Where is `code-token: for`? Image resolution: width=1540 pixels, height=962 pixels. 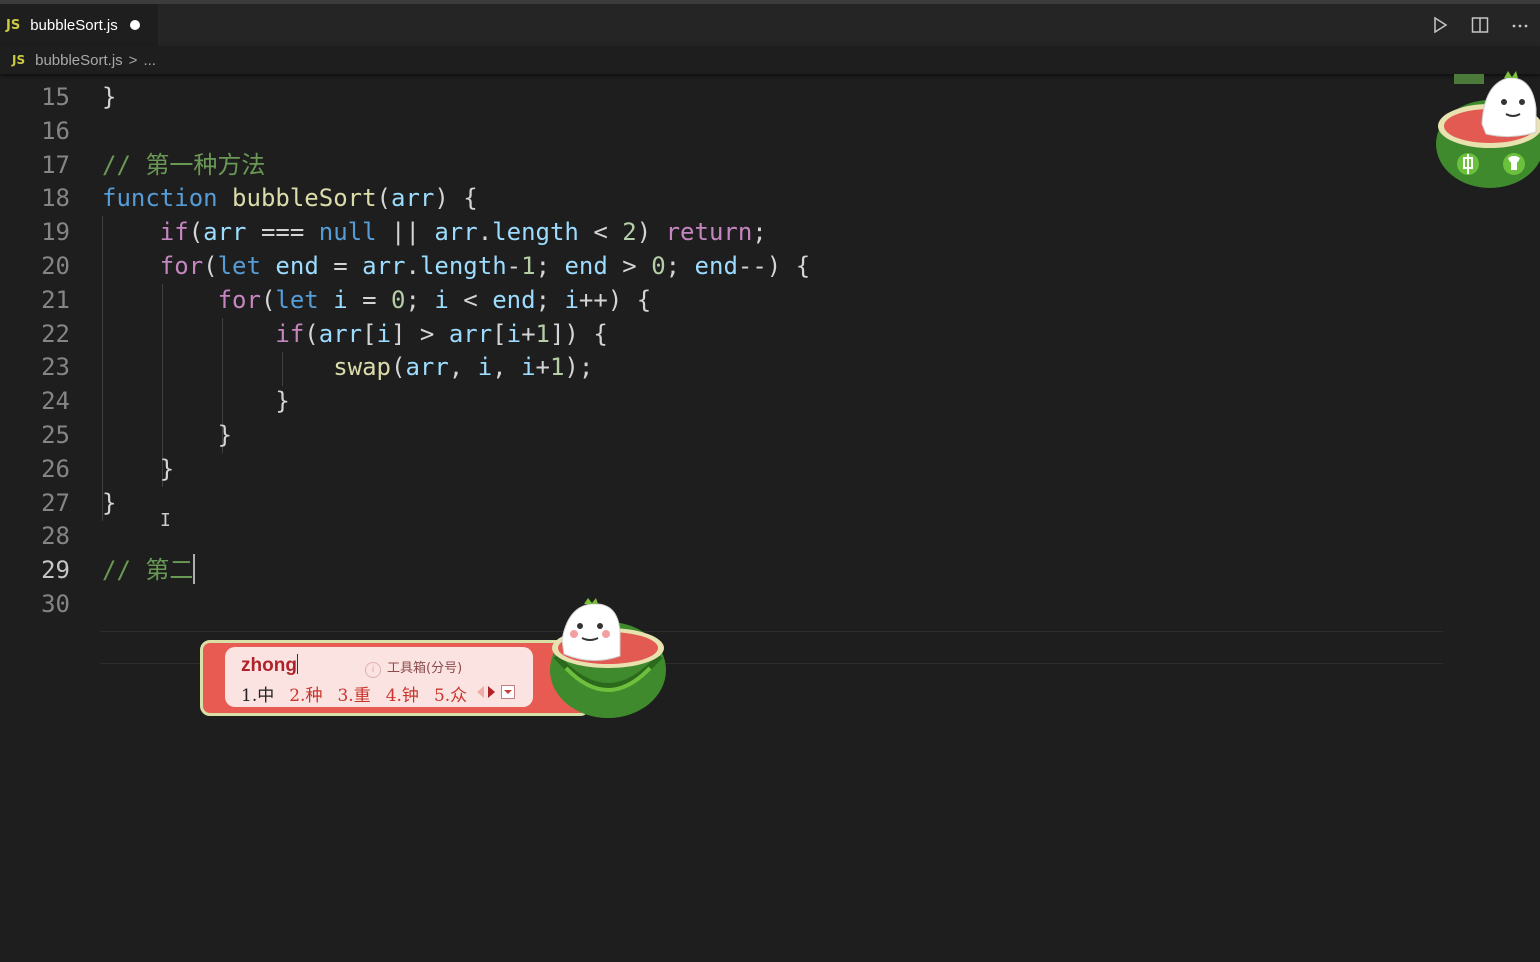
code-token: for is located at coordinates (239, 299).